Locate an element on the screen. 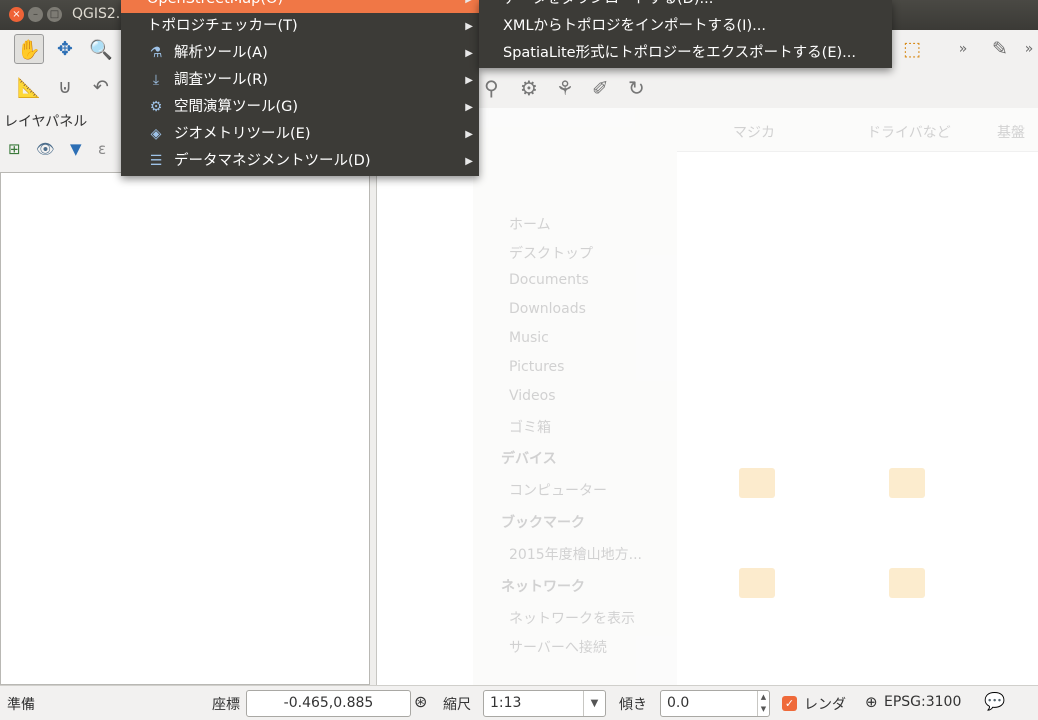 This screenshot has height=720, width=1038. menu-item-label: OpenStreetMap(O) is located at coordinates (215, 6).